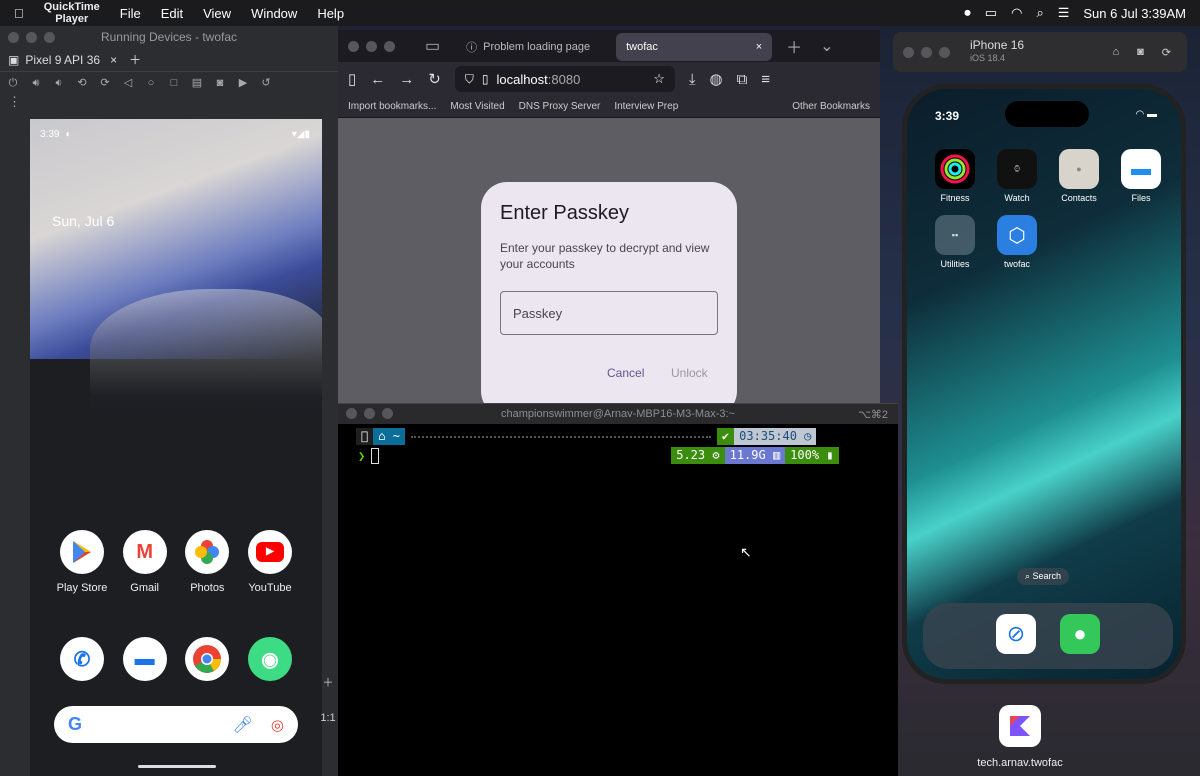 Image resolution: width=1200 pixels, height=776 pixels. Describe the element at coordinates (742, 79) in the screenshot. I see `extensions-icon: ⧉` at that location.